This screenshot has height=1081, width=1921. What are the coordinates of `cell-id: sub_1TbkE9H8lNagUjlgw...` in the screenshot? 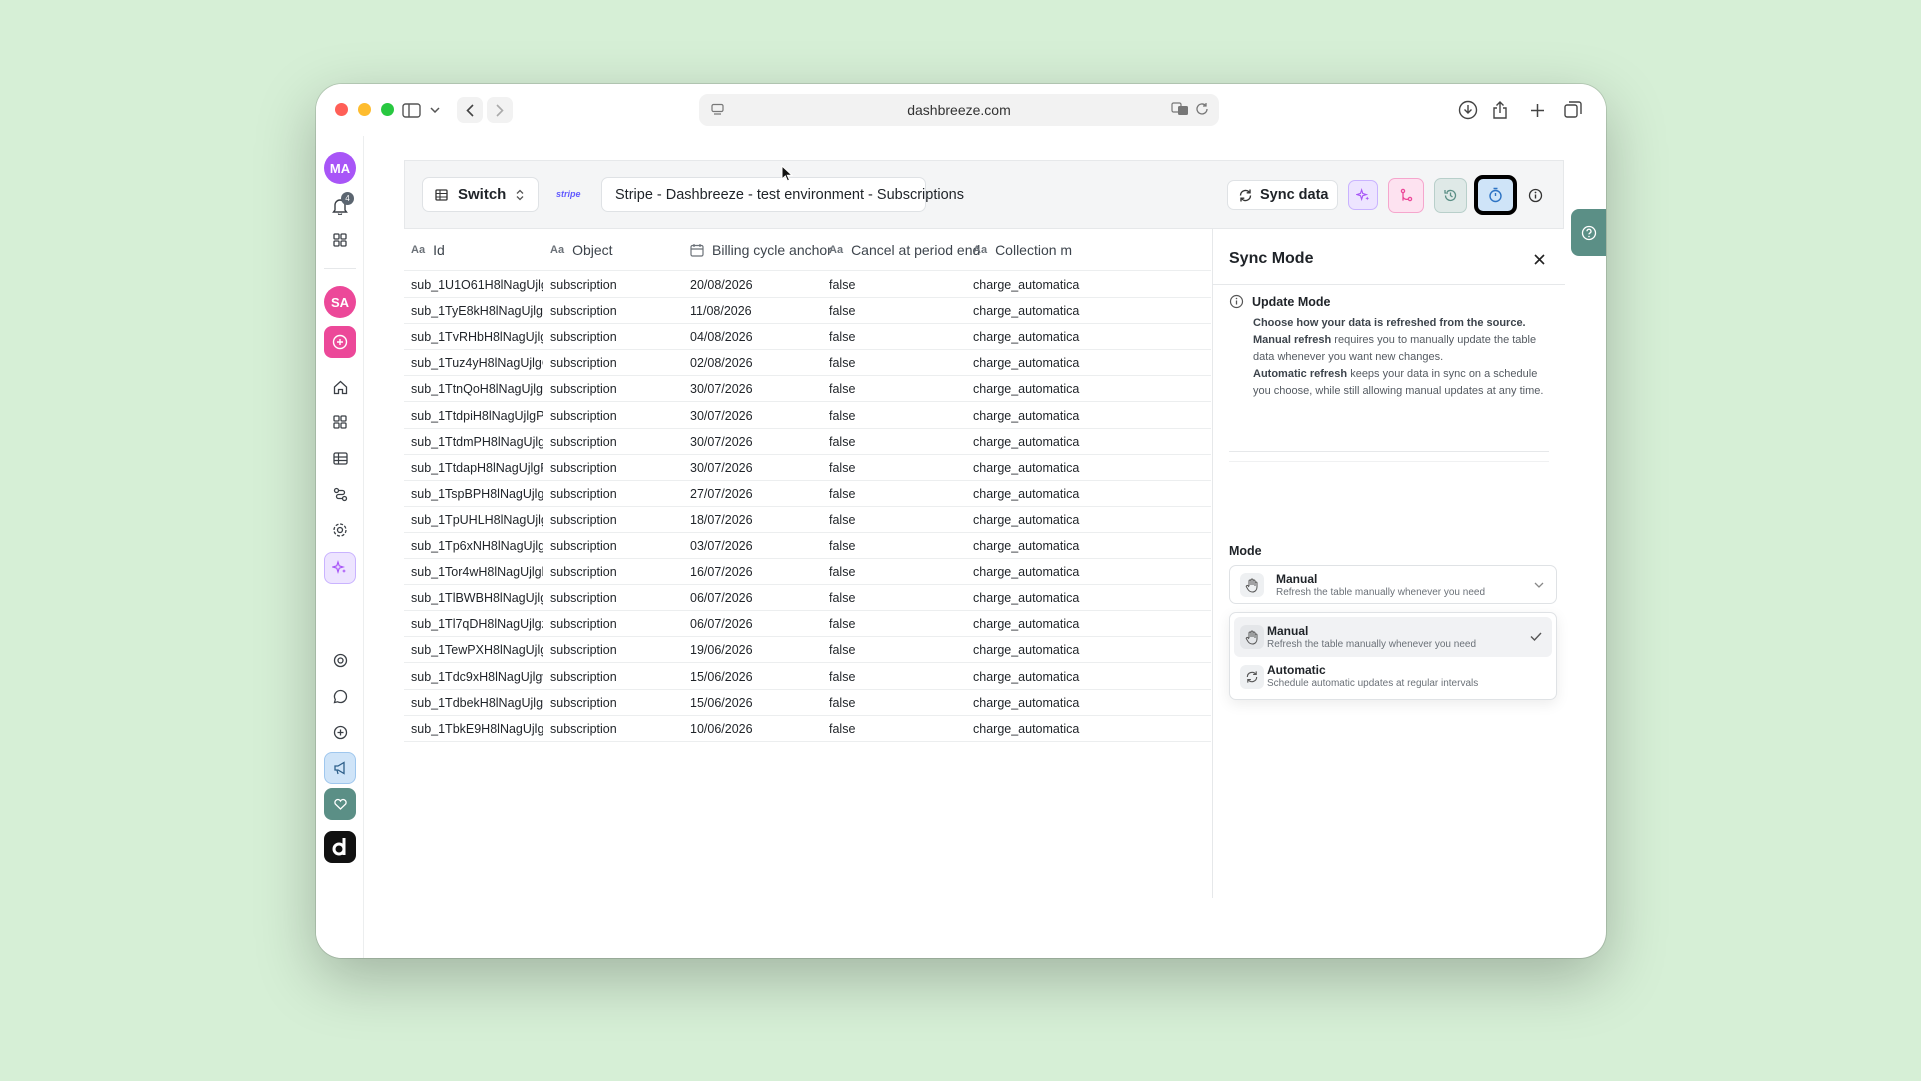 It's located at (477, 729).